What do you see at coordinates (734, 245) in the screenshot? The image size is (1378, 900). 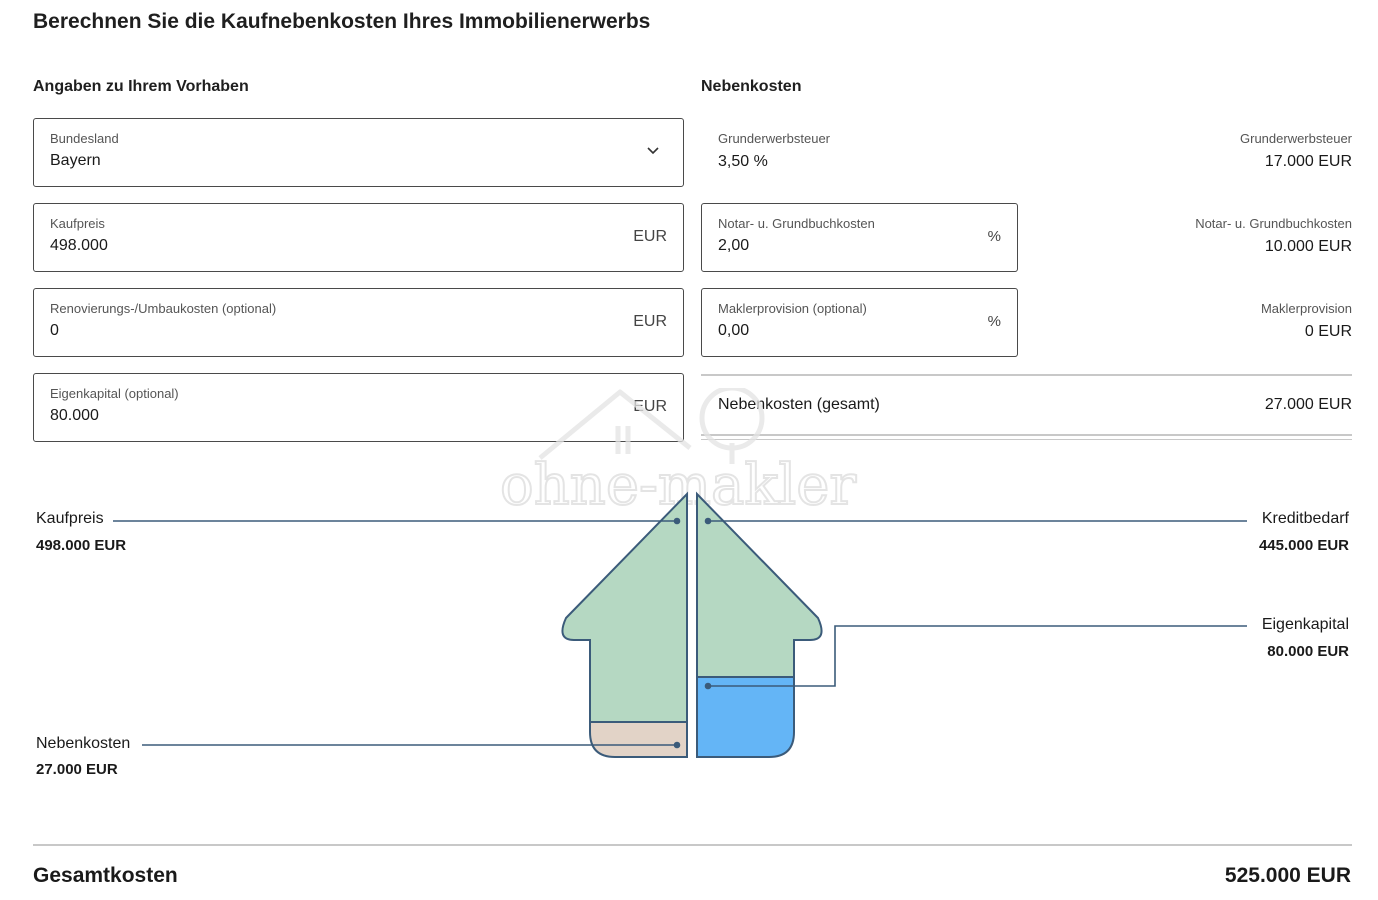 I see `notar-value: 2,00` at bounding box center [734, 245].